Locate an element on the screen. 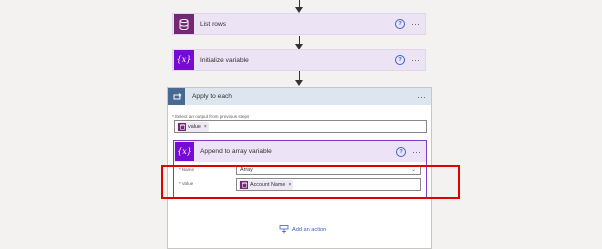 Image resolution: width=602 pixels, height=249 pixels. value-token: value × is located at coordinates (193, 127).